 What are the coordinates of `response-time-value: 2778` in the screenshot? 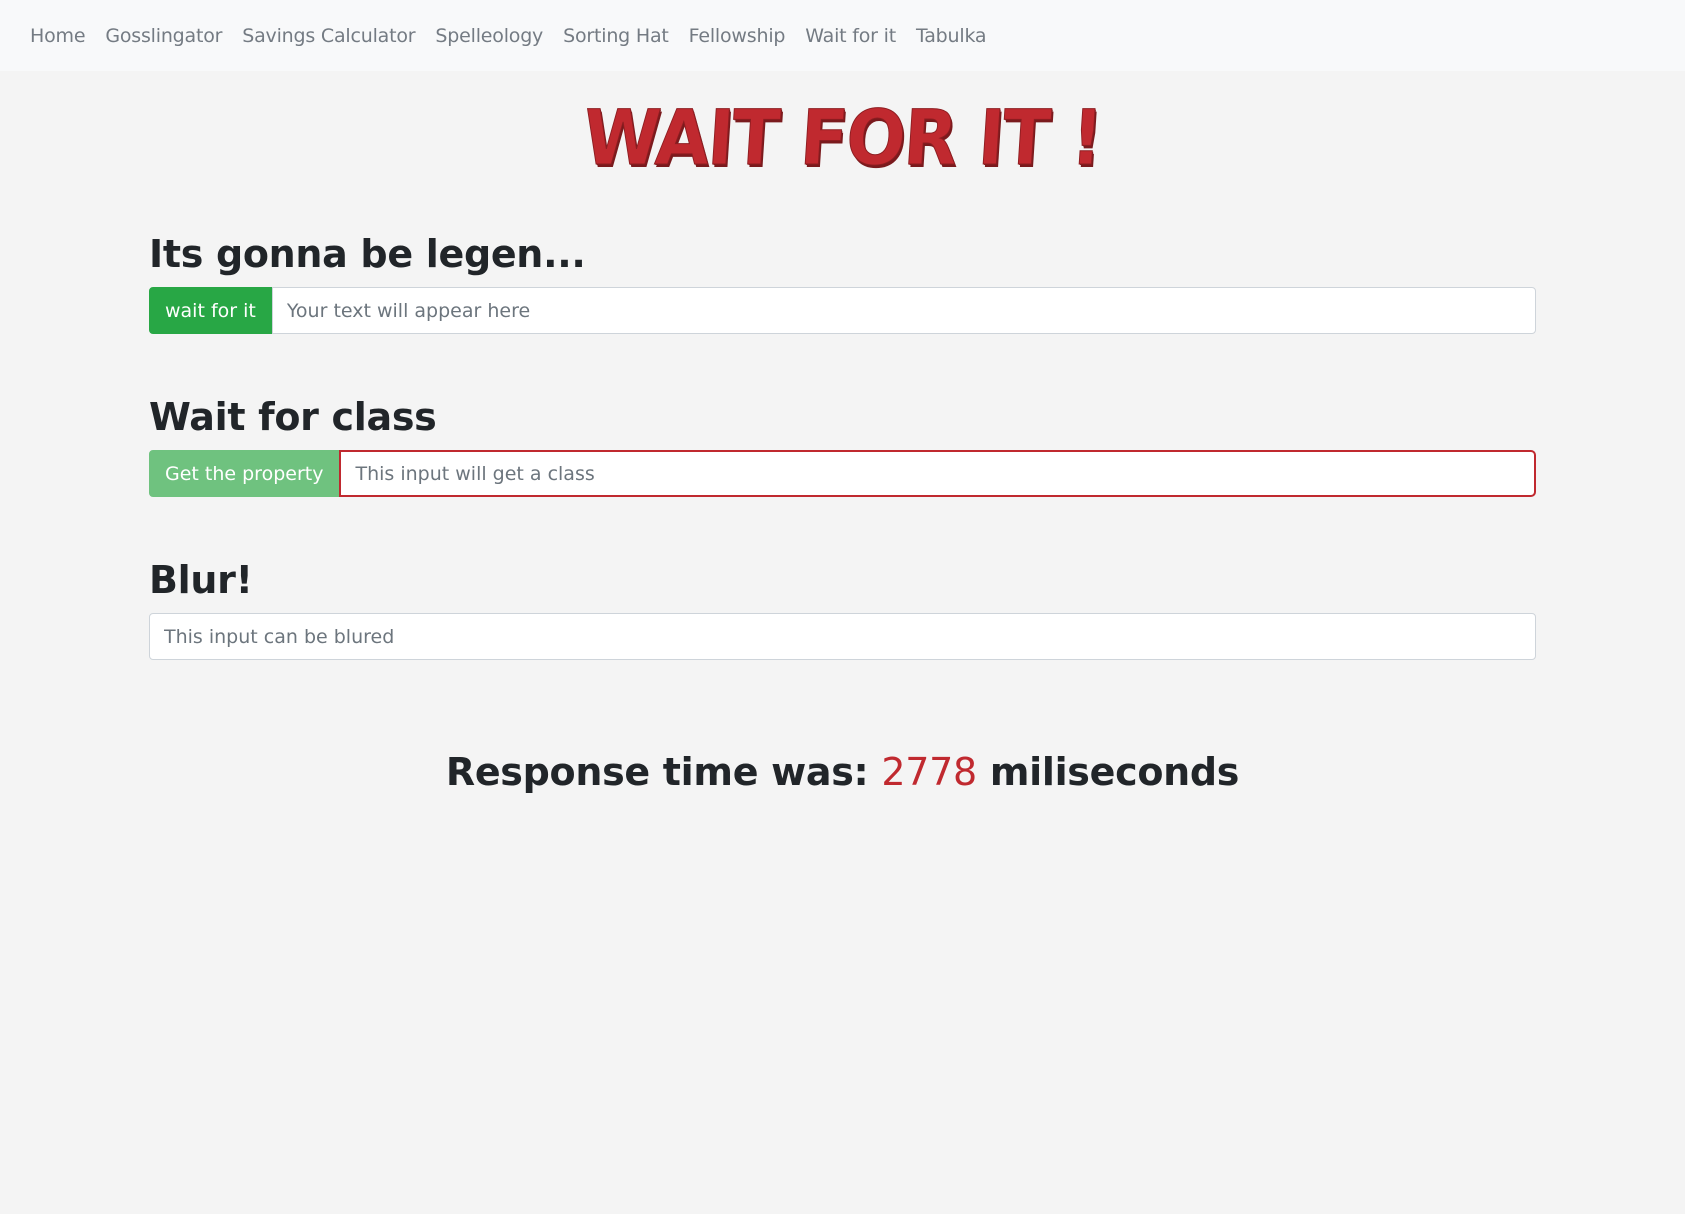 It's located at (929, 772).